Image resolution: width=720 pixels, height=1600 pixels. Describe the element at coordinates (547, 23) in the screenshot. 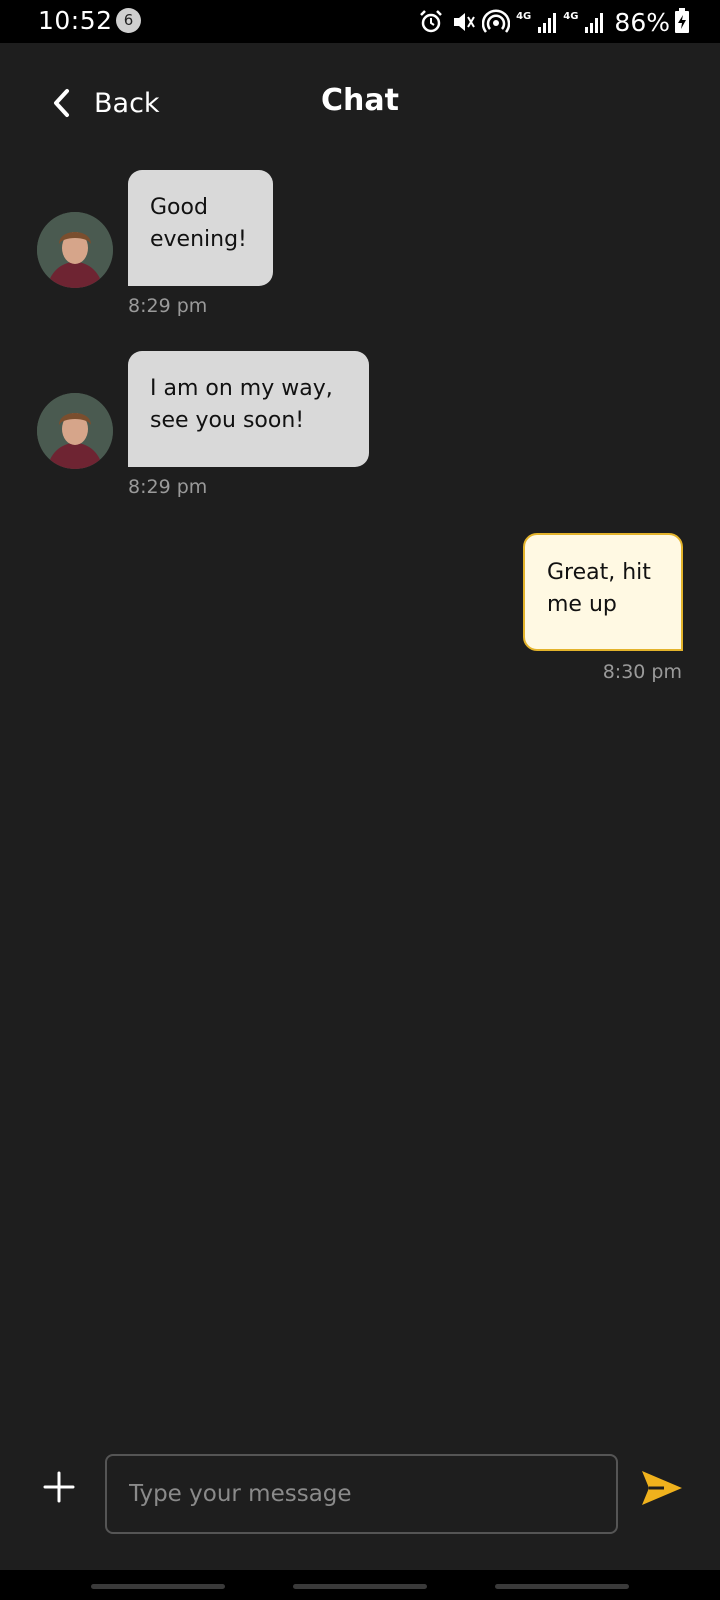

I see `signal-icon` at that location.